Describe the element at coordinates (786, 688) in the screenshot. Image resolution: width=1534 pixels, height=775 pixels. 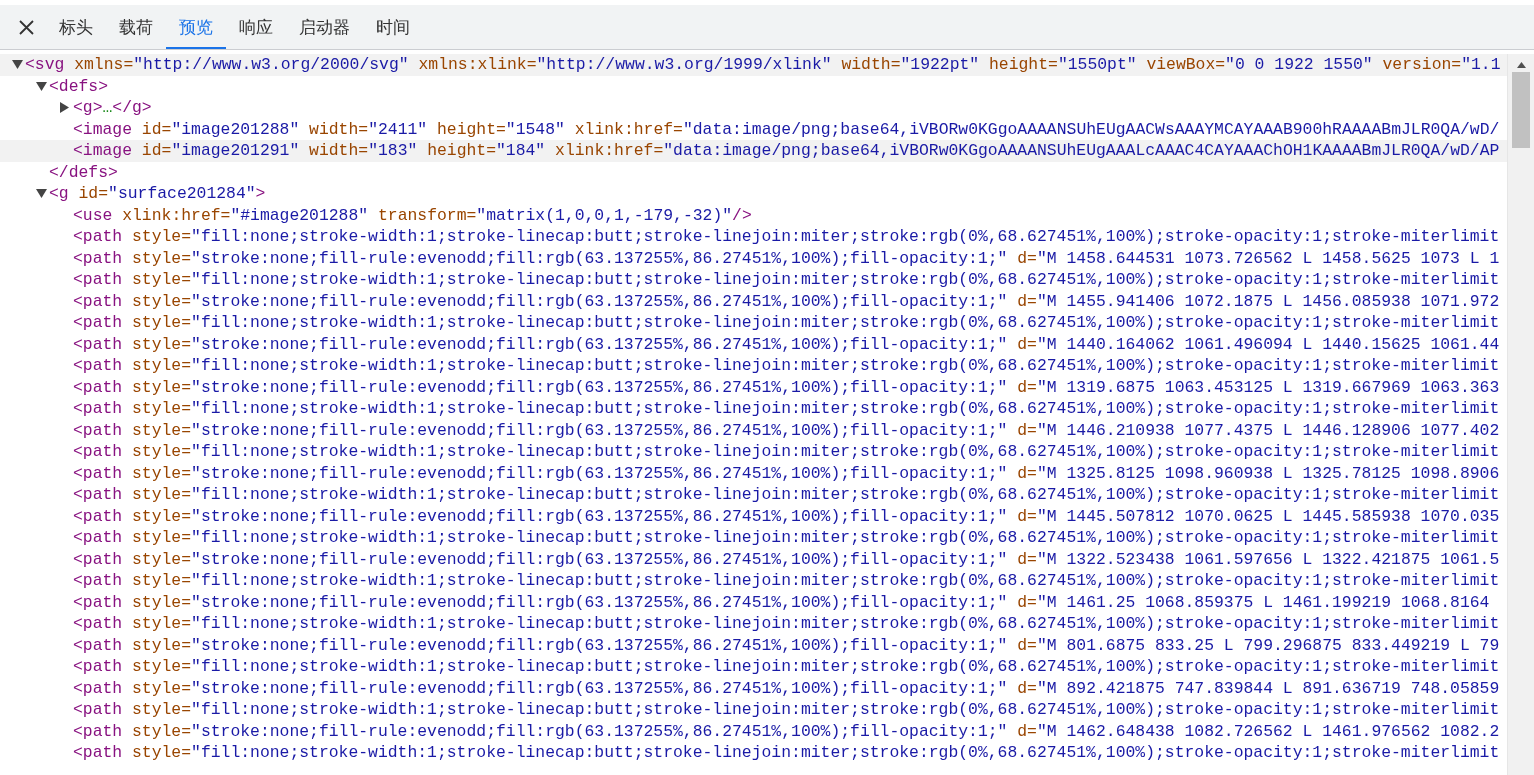
I see `code-line: <path style="stroke:none;fill-rule:evenodd;fill:rgb(63.137255%,86.27451%,100%);fill-opacity:1;" d="M 892.421875 747.839844 L 891.636719 748.05859` at that location.